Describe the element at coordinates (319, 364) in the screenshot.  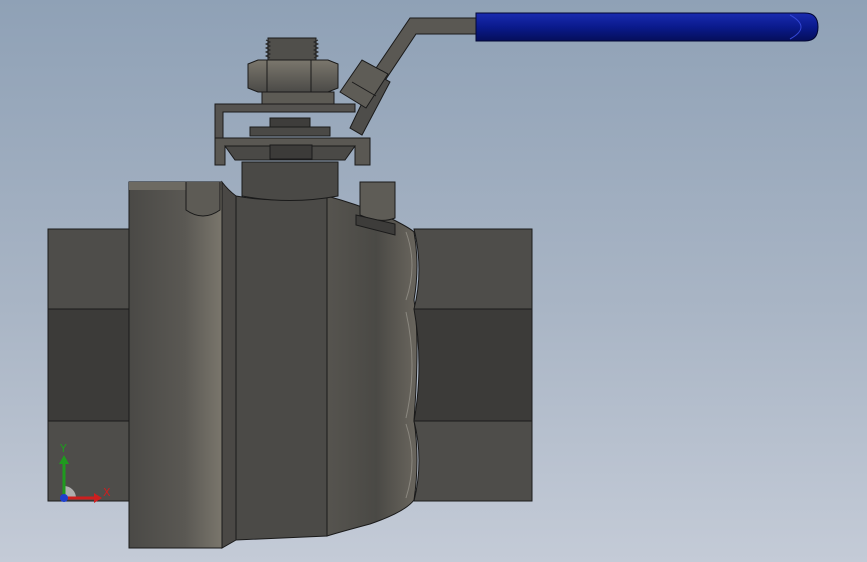
I see `valve-center-body` at that location.